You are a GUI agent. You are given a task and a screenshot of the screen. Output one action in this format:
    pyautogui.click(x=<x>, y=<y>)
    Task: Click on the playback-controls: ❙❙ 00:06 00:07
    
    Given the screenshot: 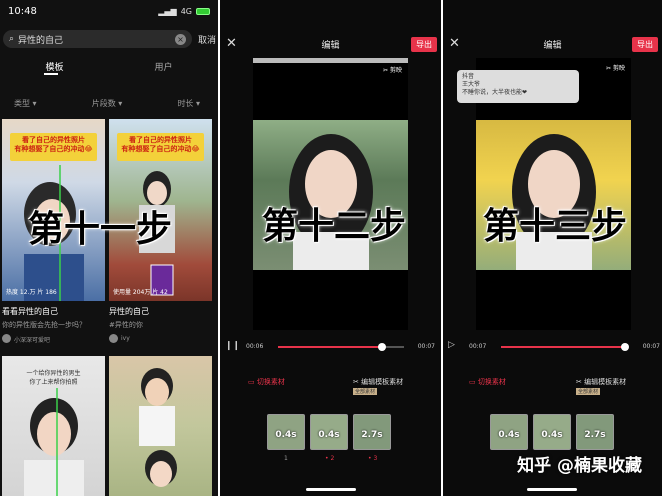 What is the action you would take?
    pyautogui.click(x=330, y=347)
    